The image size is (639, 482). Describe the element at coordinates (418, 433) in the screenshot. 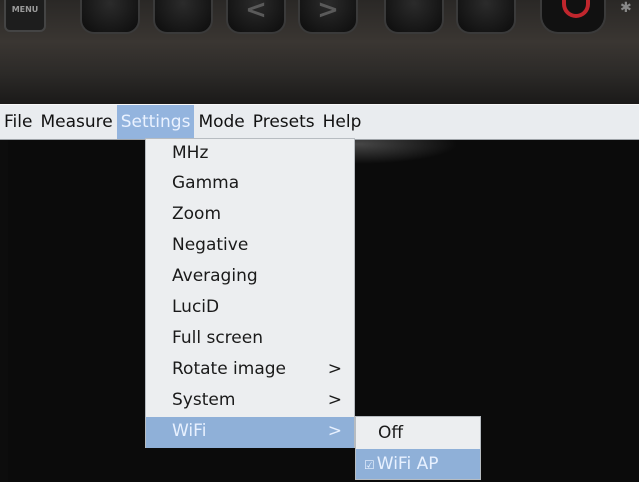

I see `wifi-item-off: Off` at that location.